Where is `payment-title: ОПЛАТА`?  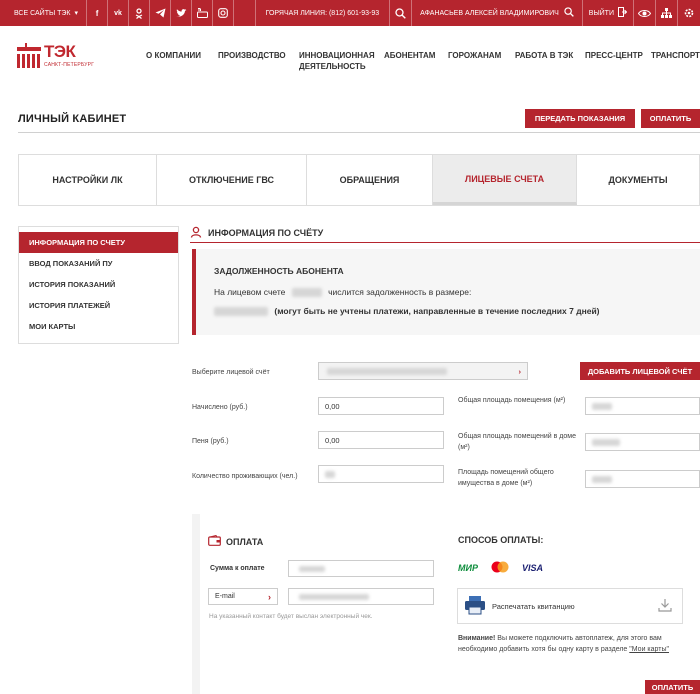
payment-title: ОПЛАТА is located at coordinates (245, 541).